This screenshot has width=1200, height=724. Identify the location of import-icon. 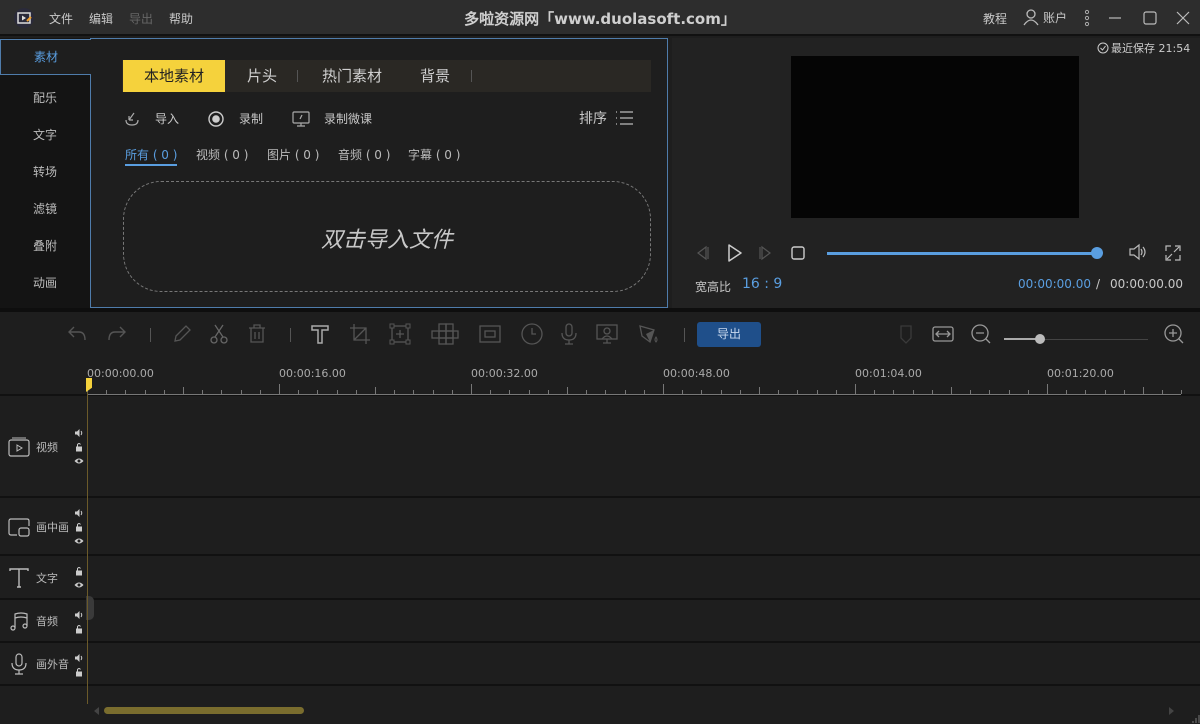
(132, 119).